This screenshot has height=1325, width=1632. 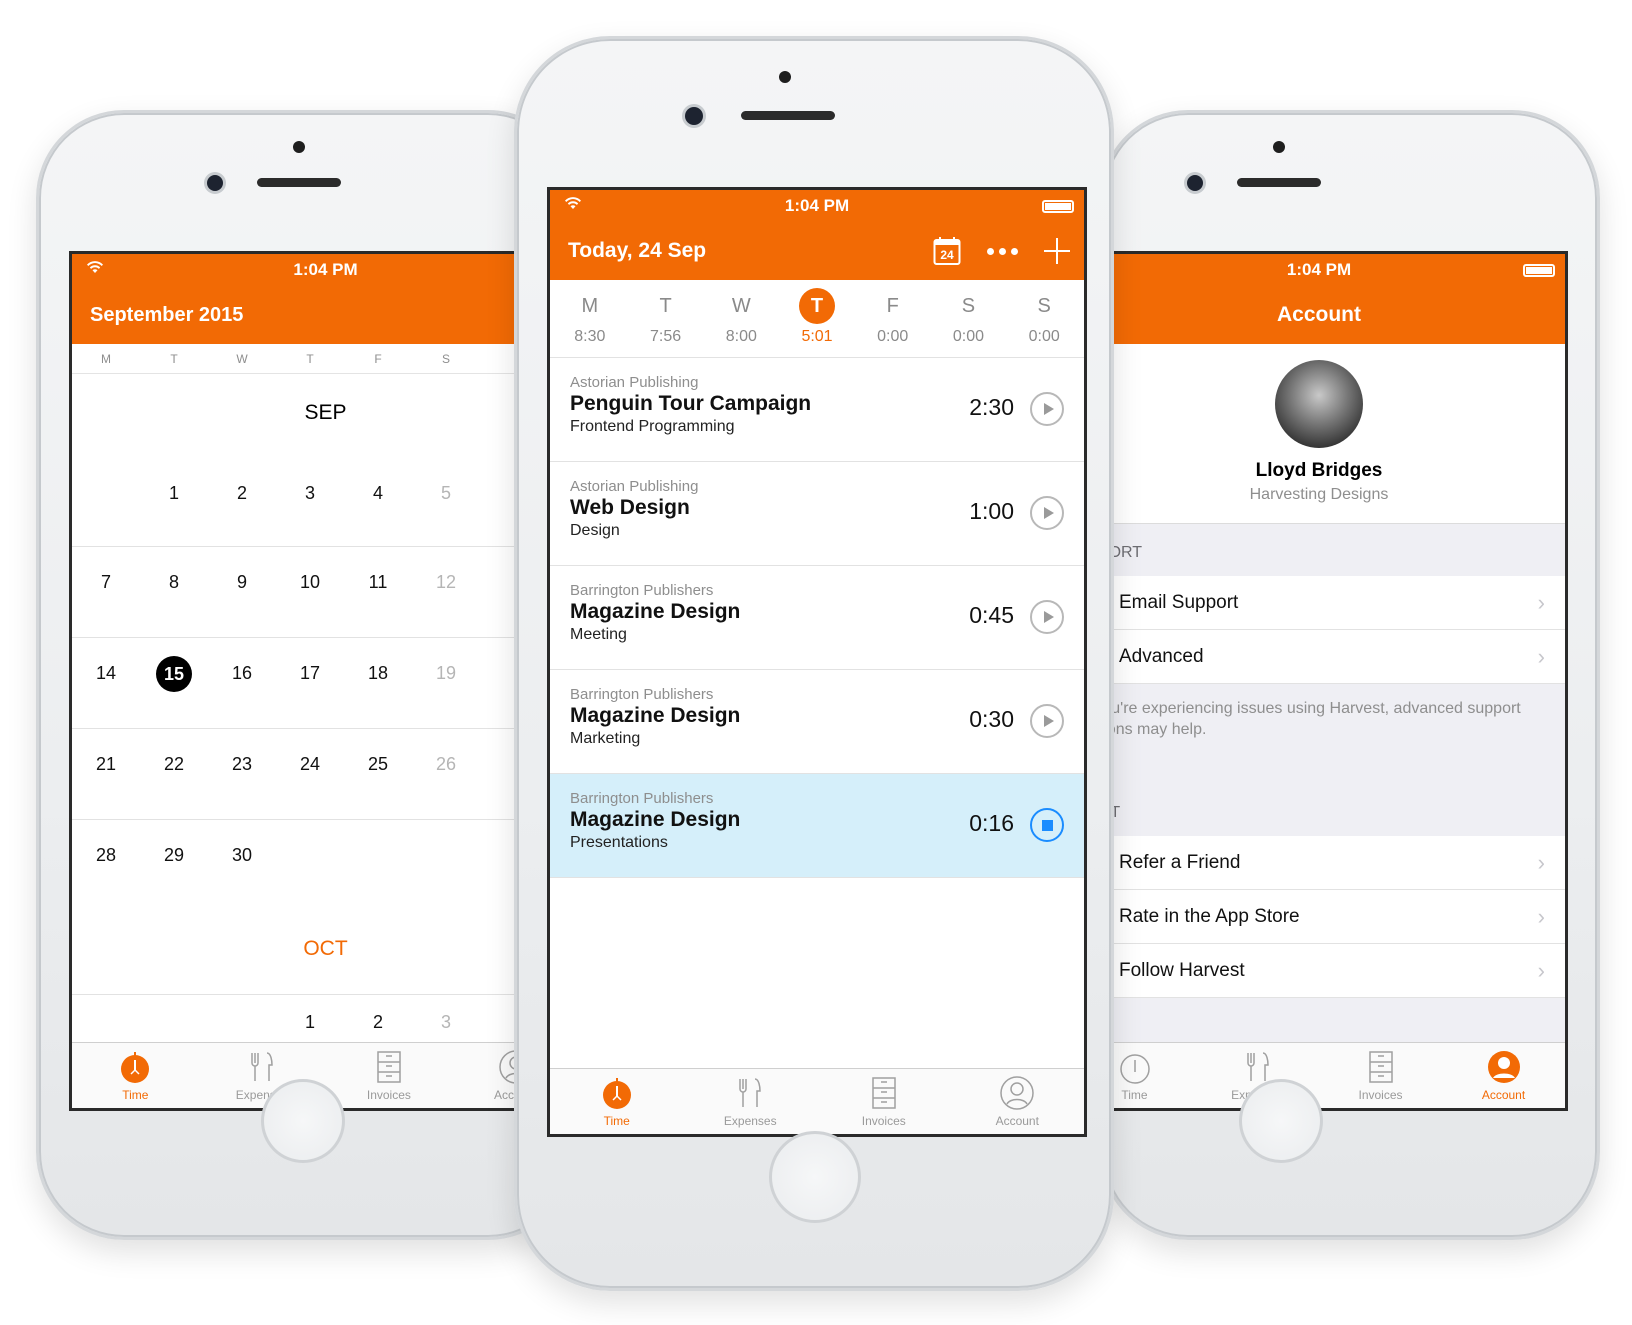 What do you see at coordinates (106, 764) in the screenshot?
I see `day-cell: 21` at bounding box center [106, 764].